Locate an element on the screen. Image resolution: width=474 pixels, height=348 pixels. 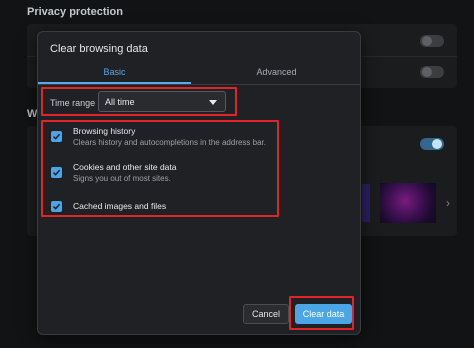
dialog-title: Clear browsing data is located at coordinates (99, 49).